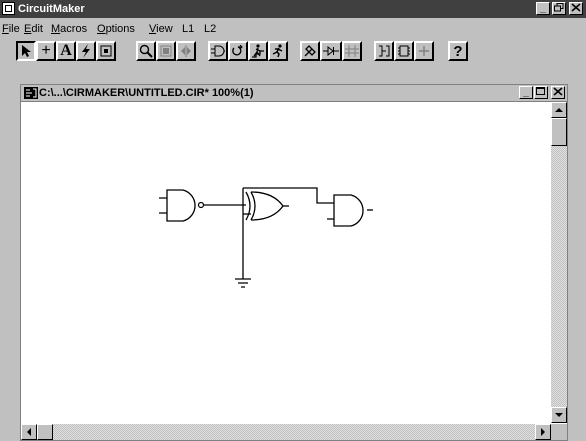 Image resolution: width=586 pixels, height=441 pixels. What do you see at coordinates (8, 8) in the screenshot?
I see `circuitmaker-app-icon` at bounding box center [8, 8].